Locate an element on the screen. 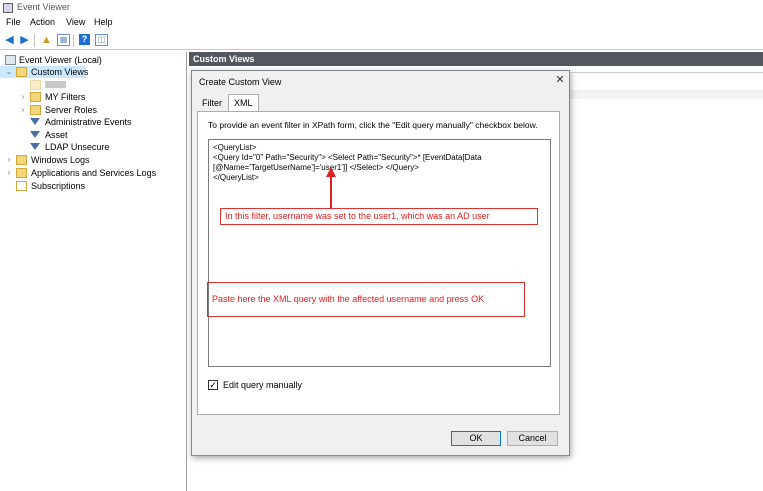 This screenshot has height=491, width=763. up-folder-icon: ▲ is located at coordinates (46, 40).